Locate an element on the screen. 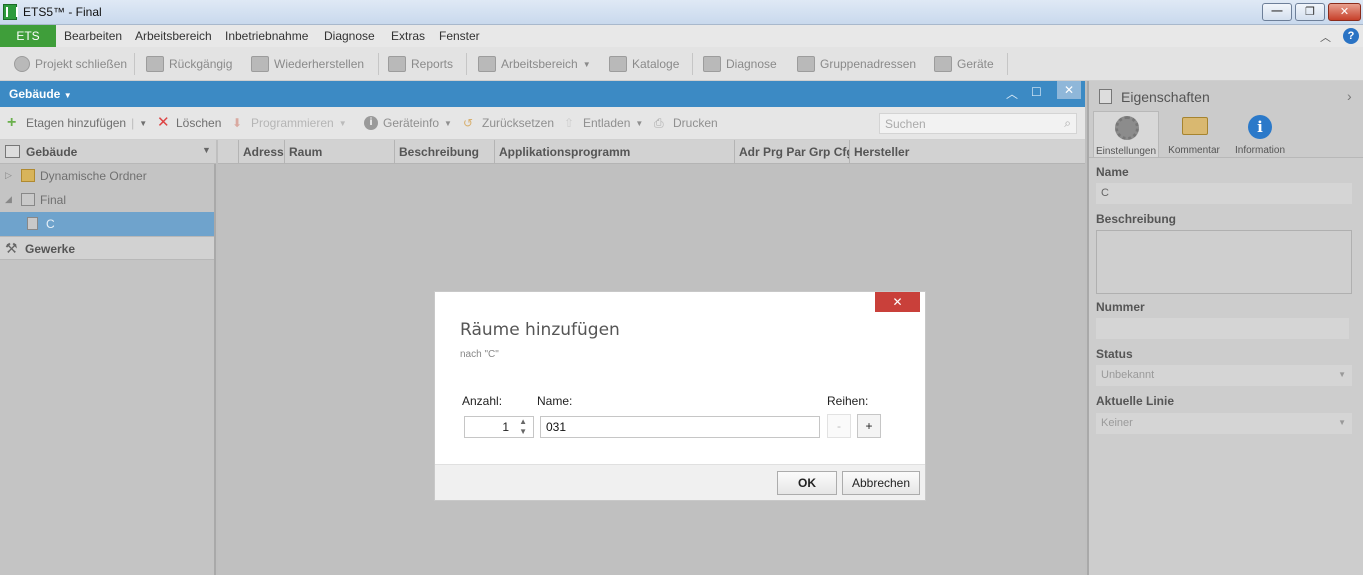  increment-icon: ▲ is located at coordinates (523, 421).